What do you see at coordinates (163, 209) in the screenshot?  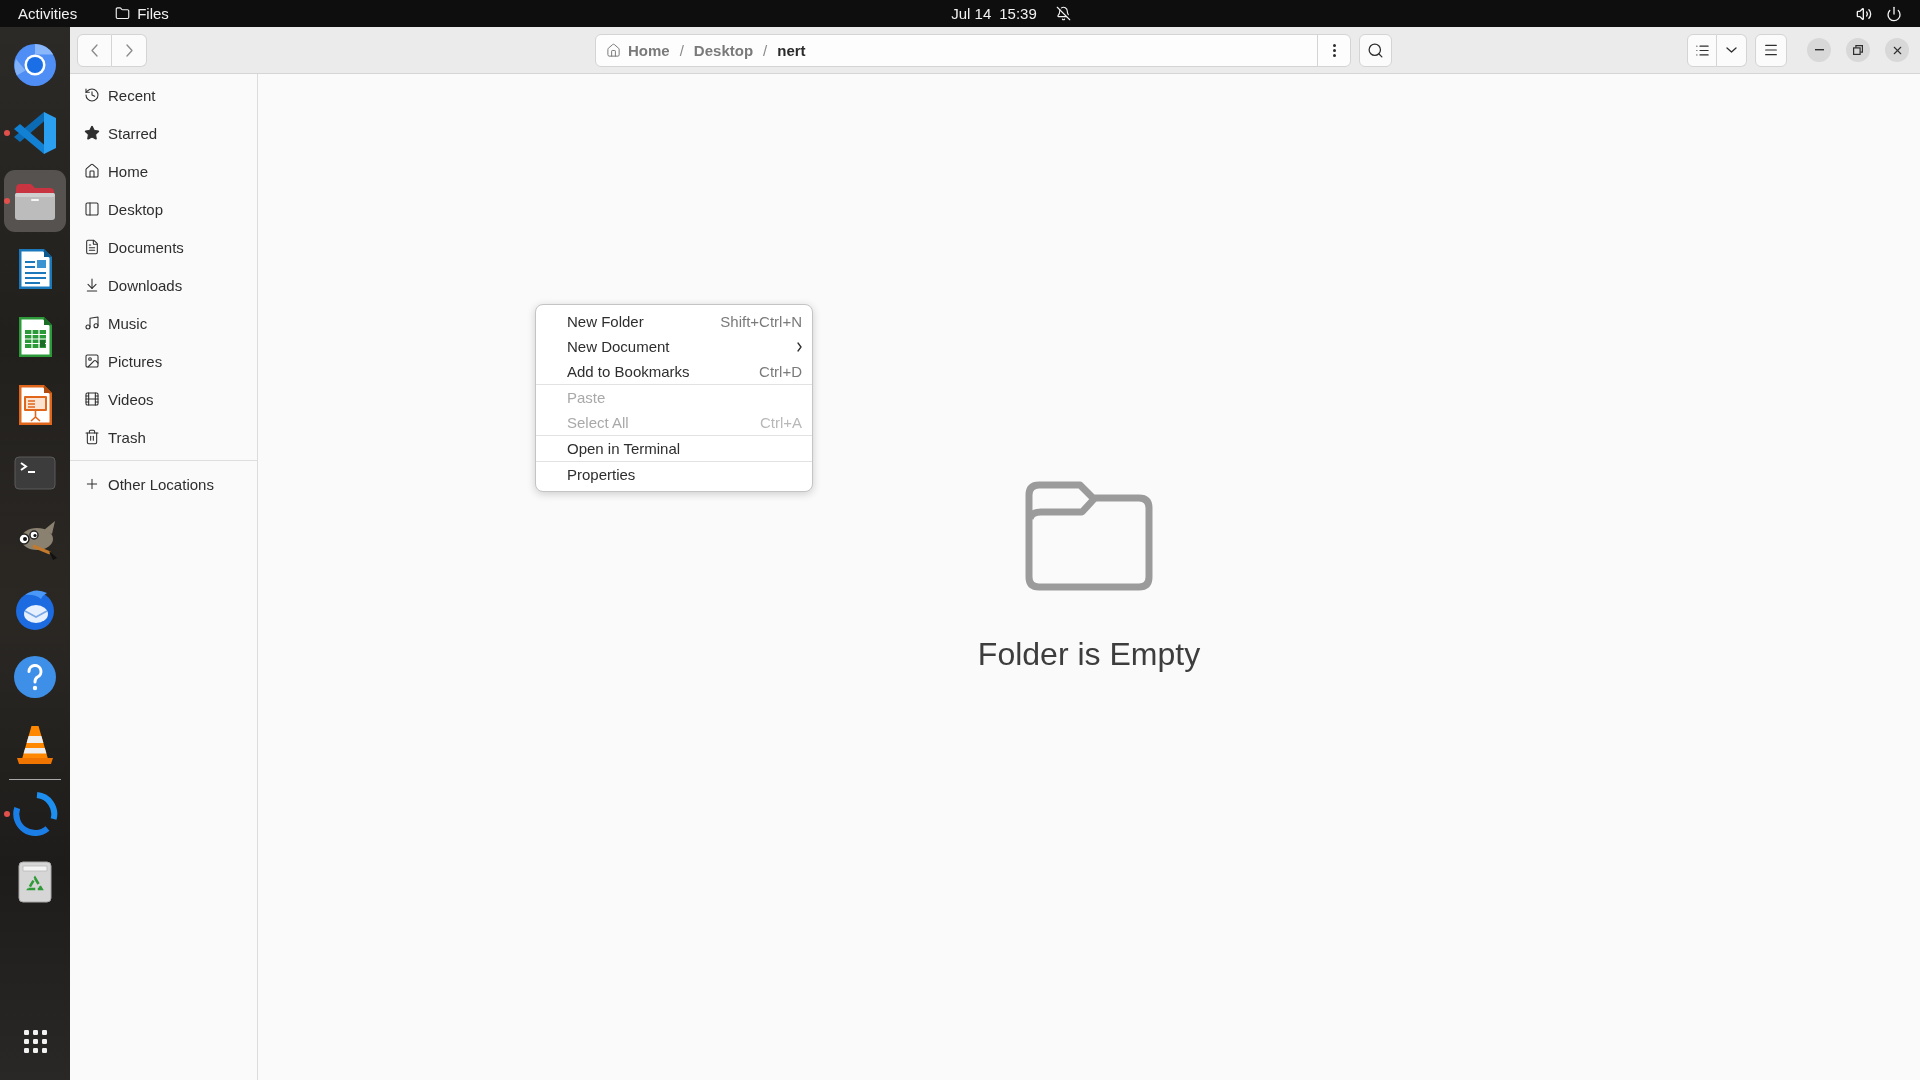 I see `sidebar-item: Desktop` at bounding box center [163, 209].